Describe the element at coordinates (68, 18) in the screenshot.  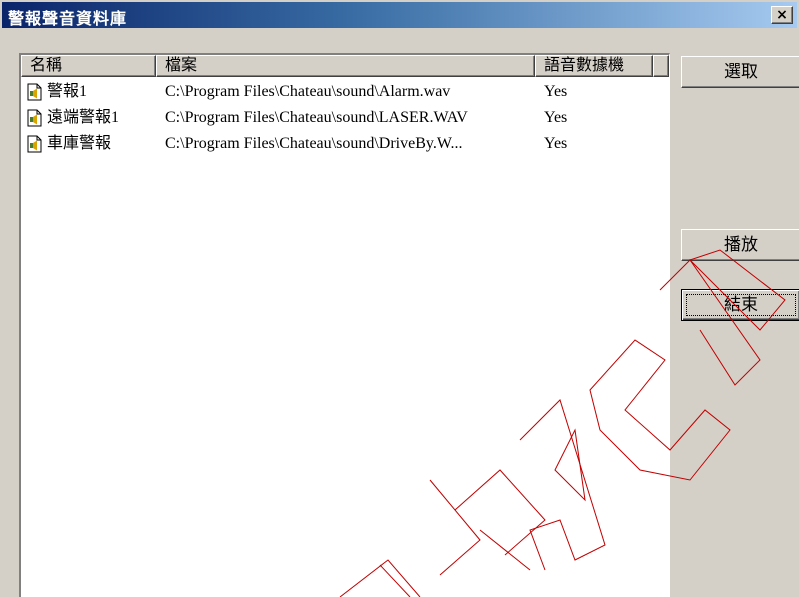
I see `window-title: 警報聲音資料庫` at that location.